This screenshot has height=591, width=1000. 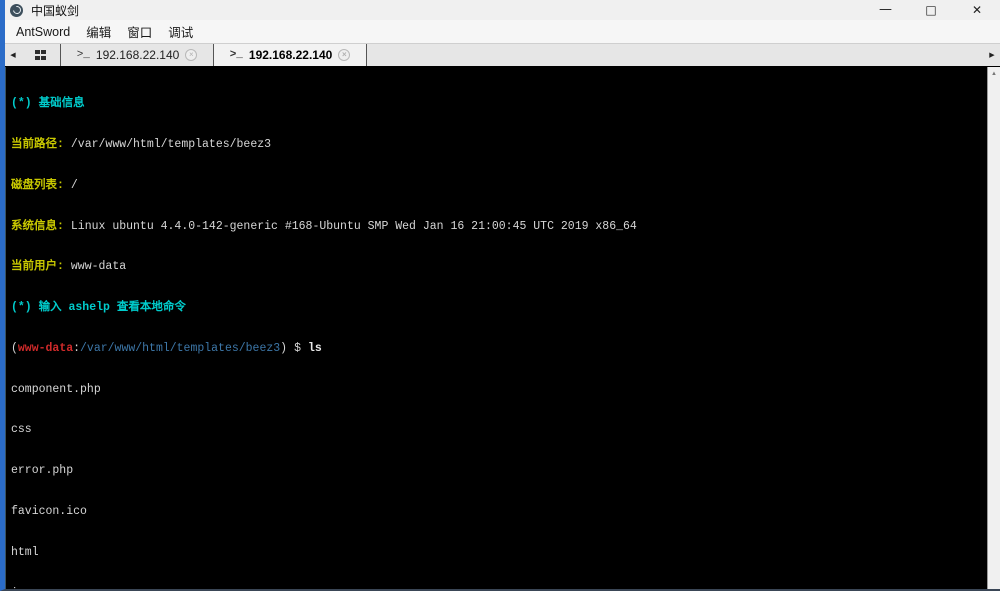 I want to click on tab-terminal-2-active: >_ 192.168.22.140 ×, so click(x=290, y=55).